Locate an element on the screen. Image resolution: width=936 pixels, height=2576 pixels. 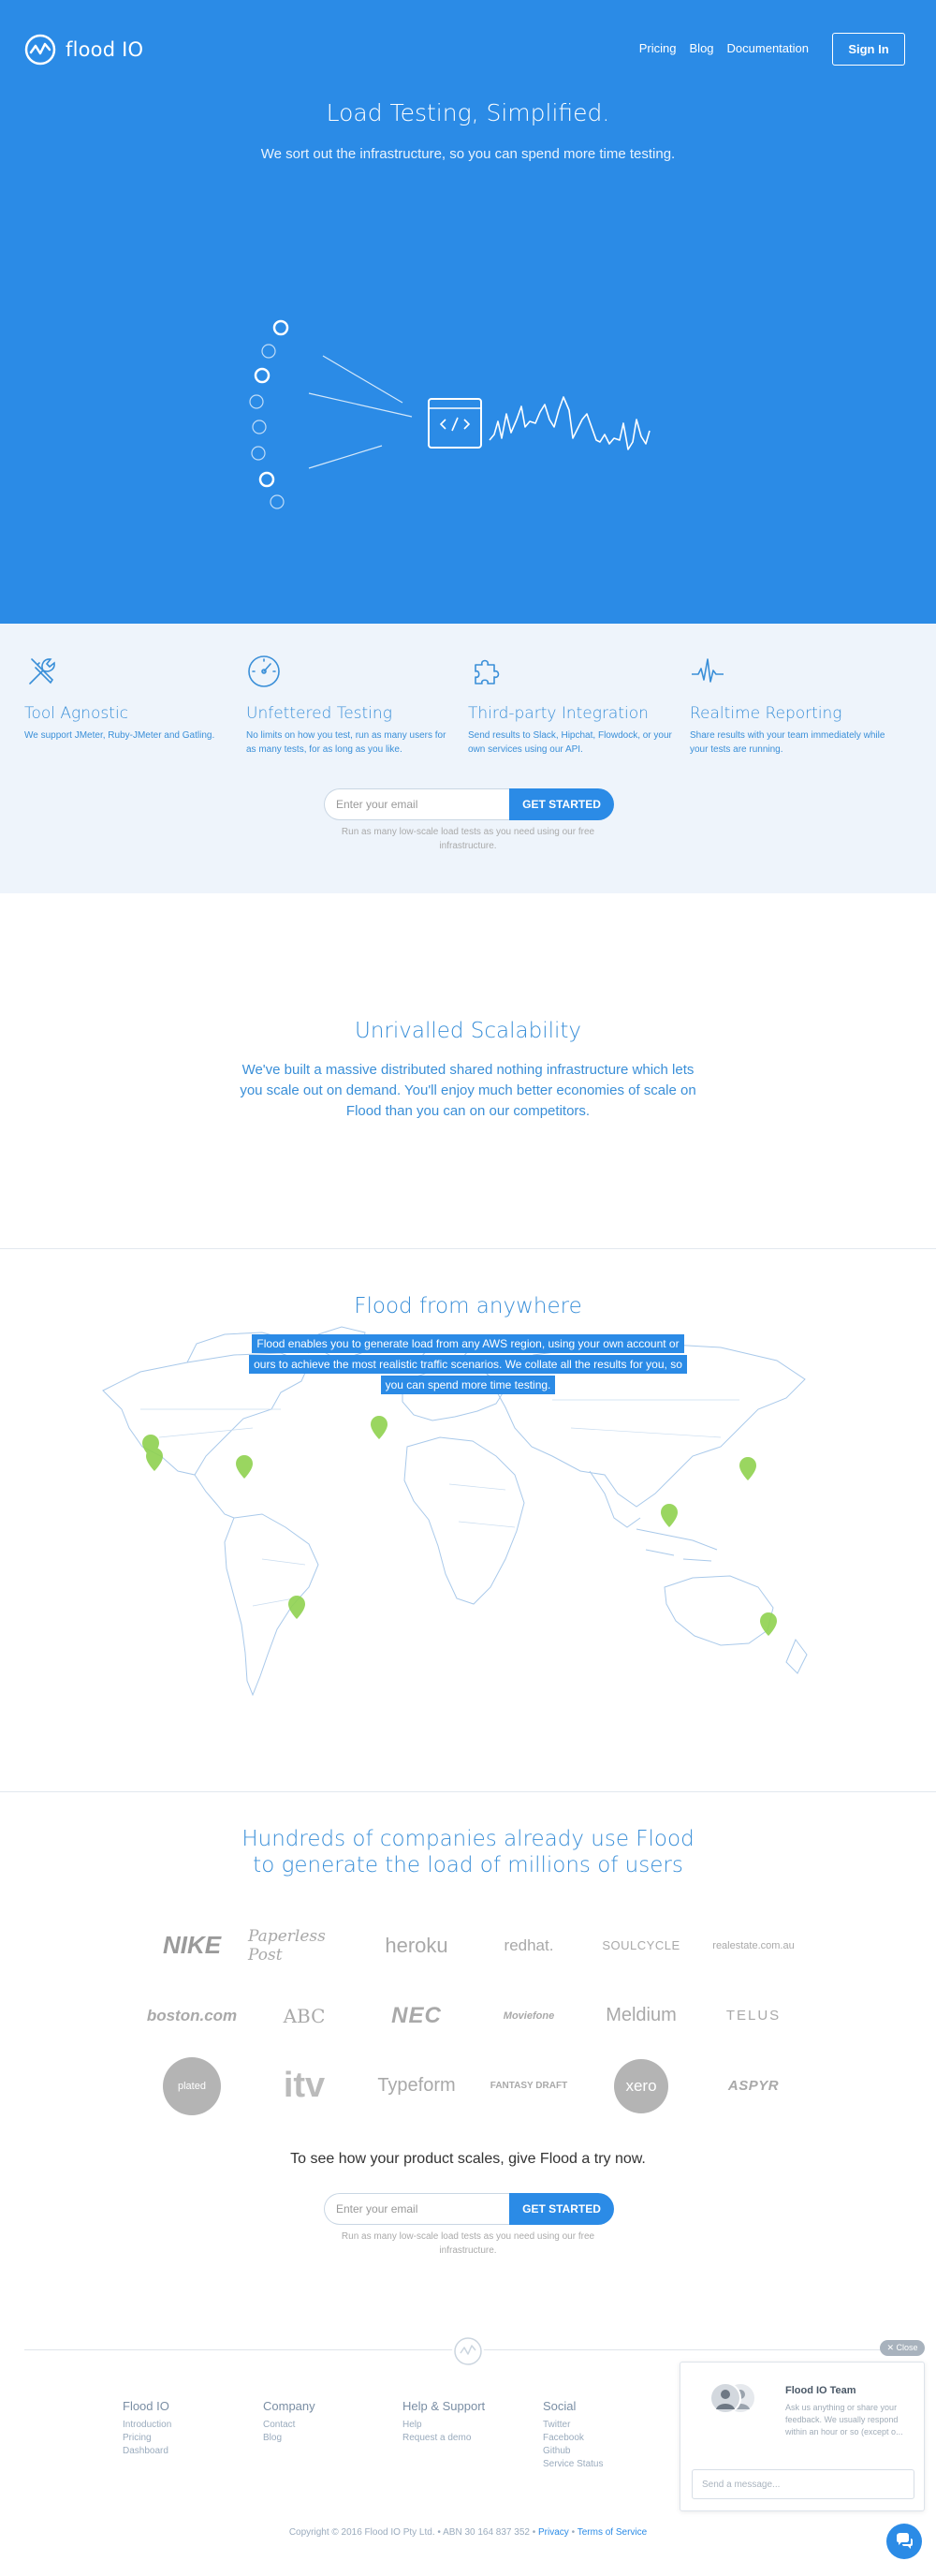
footer-logo-icon is located at coordinates (468, 2351).